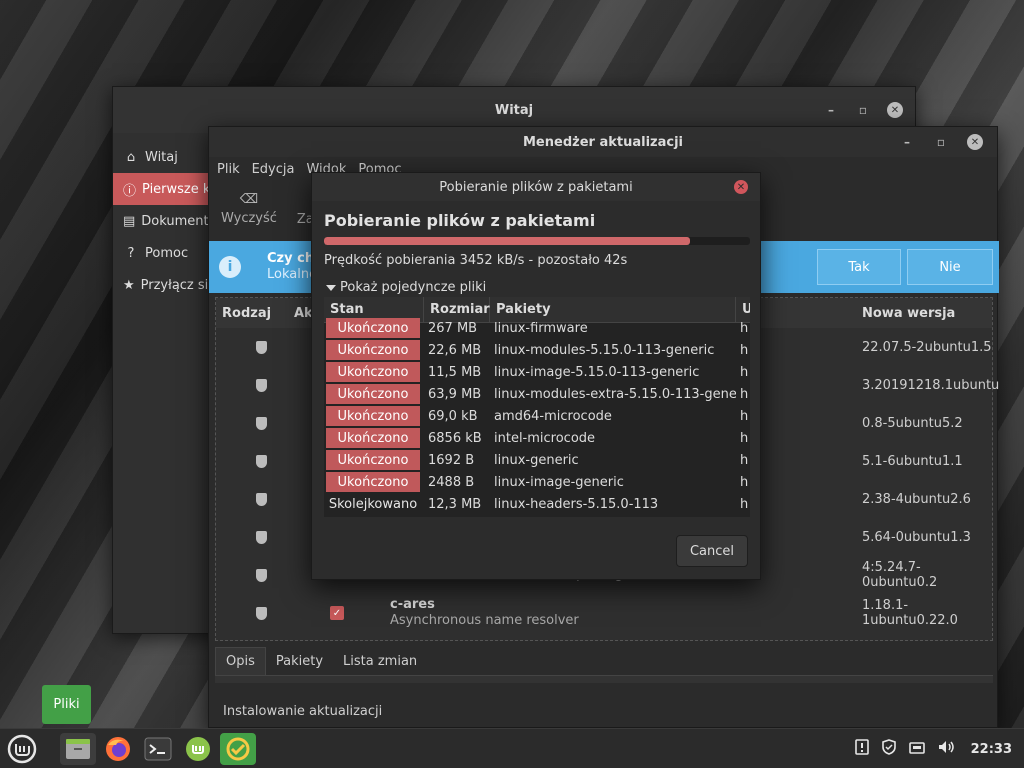 Image resolution: width=1024 pixels, height=768 pixels. I want to click on file-row: Ukończono 6856 kB intel-microcode h, so click(537, 438).